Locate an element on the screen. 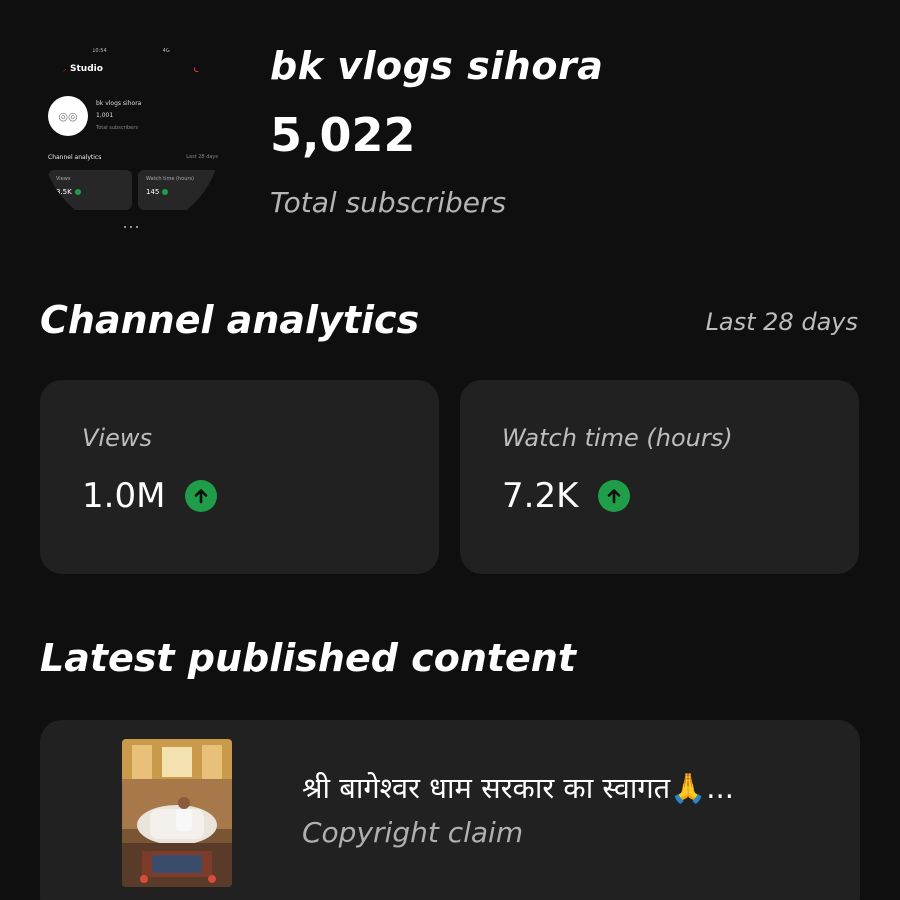  studio-logo: Studio is located at coordinates (80, 69).